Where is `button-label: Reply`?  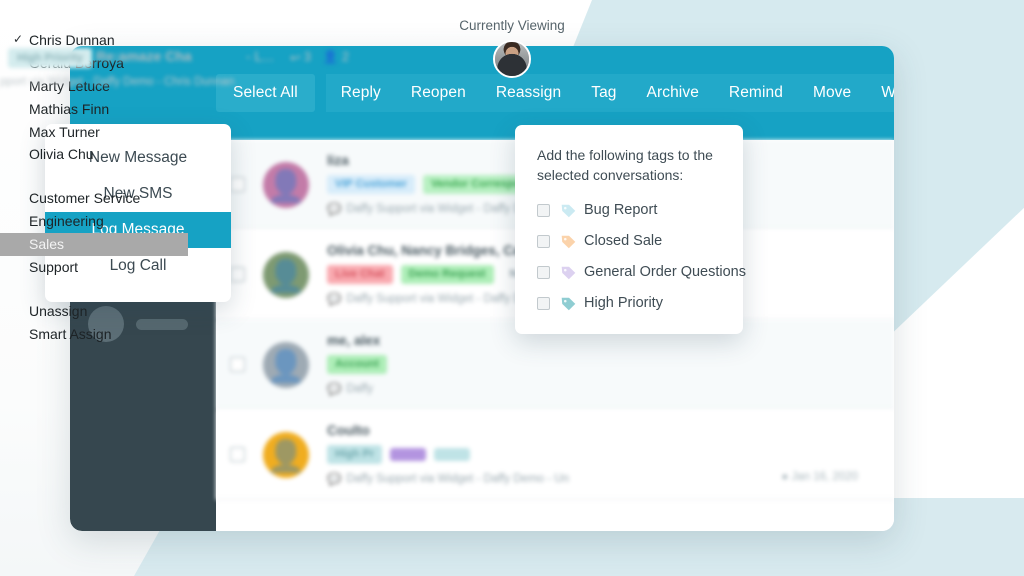
button-label: Reply is located at coordinates (360, 92).